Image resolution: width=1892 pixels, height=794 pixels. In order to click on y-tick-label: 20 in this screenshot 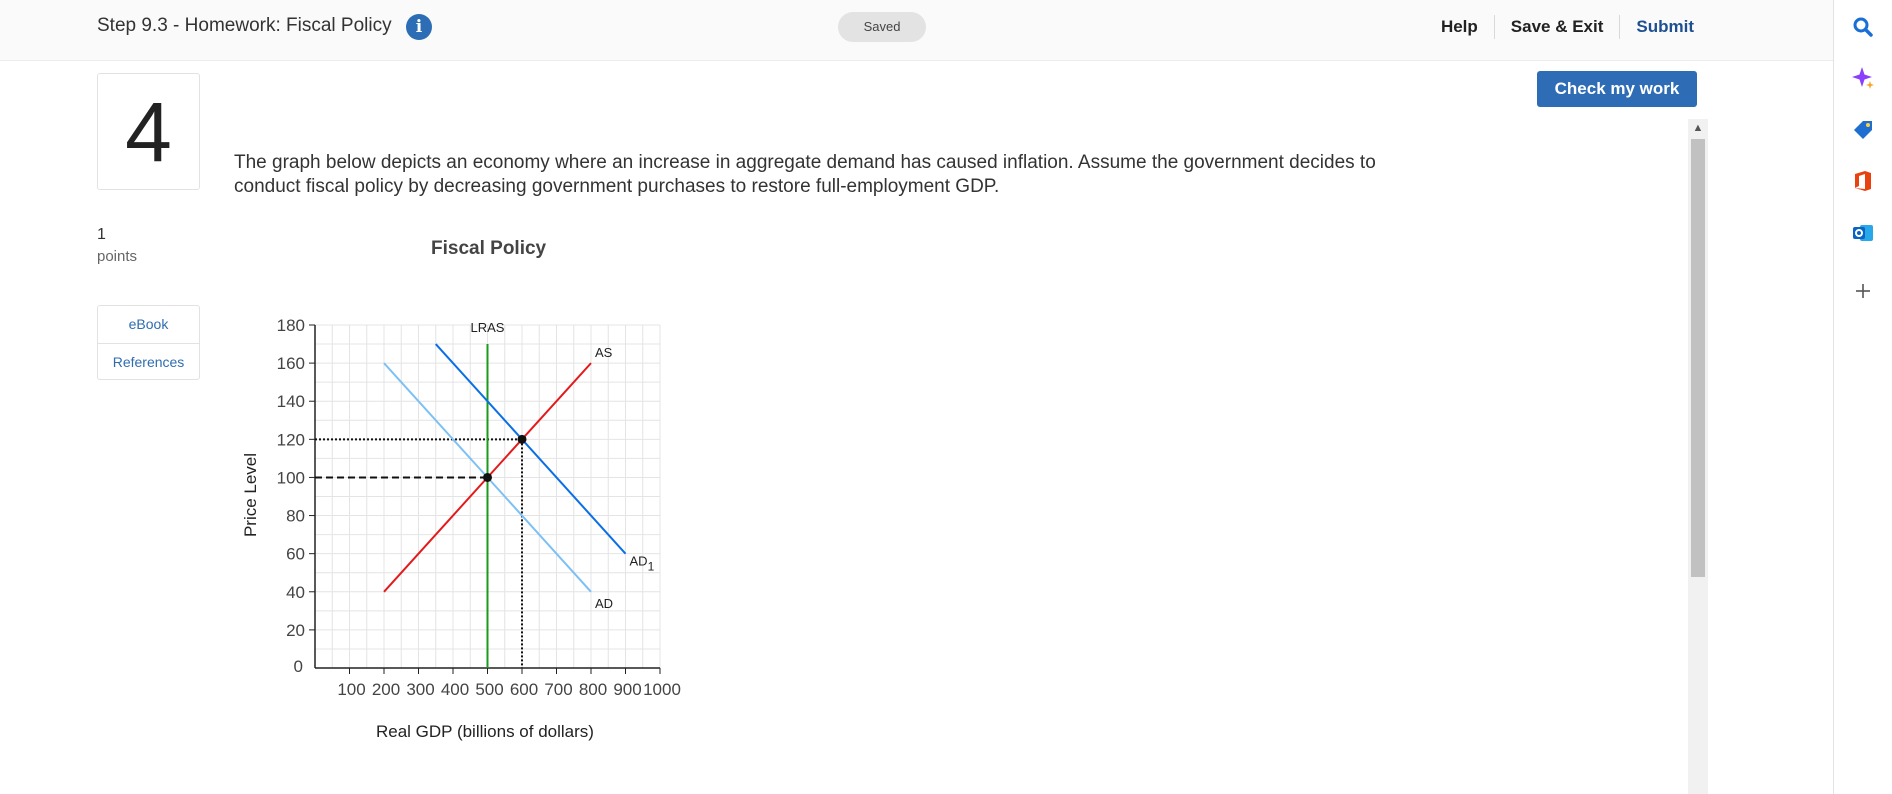, I will do `click(295, 630)`.